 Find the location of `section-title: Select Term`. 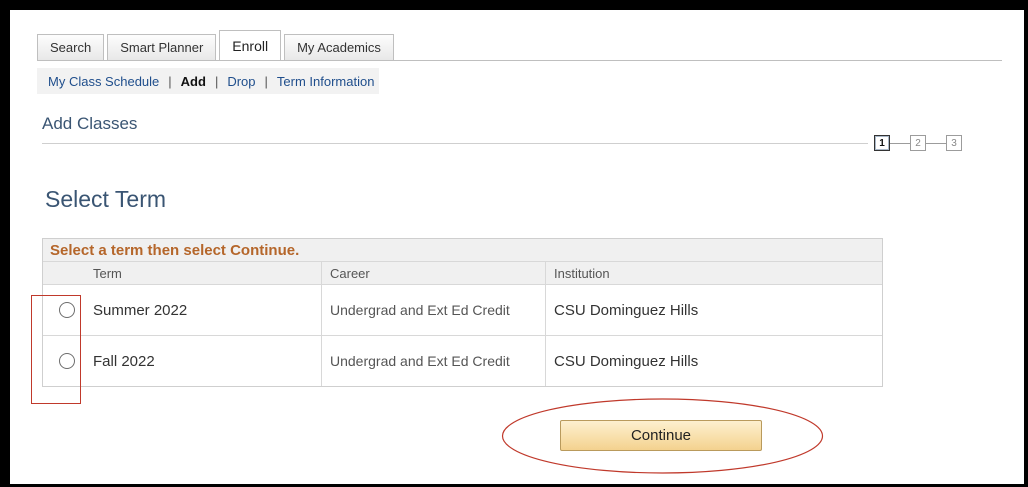

section-title: Select Term is located at coordinates (106, 199).